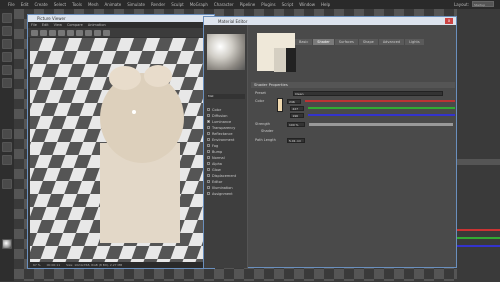 The height and width of the screenshot is (282, 500). I want to click on b-value-field: 196, so click(297, 115).